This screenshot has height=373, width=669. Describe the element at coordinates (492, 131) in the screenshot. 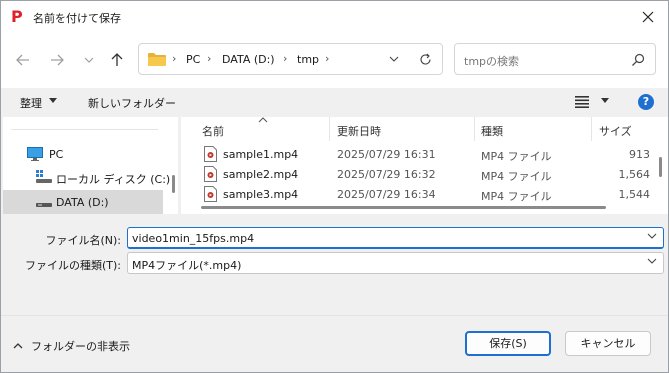

I see `column-header-type: 種類` at that location.